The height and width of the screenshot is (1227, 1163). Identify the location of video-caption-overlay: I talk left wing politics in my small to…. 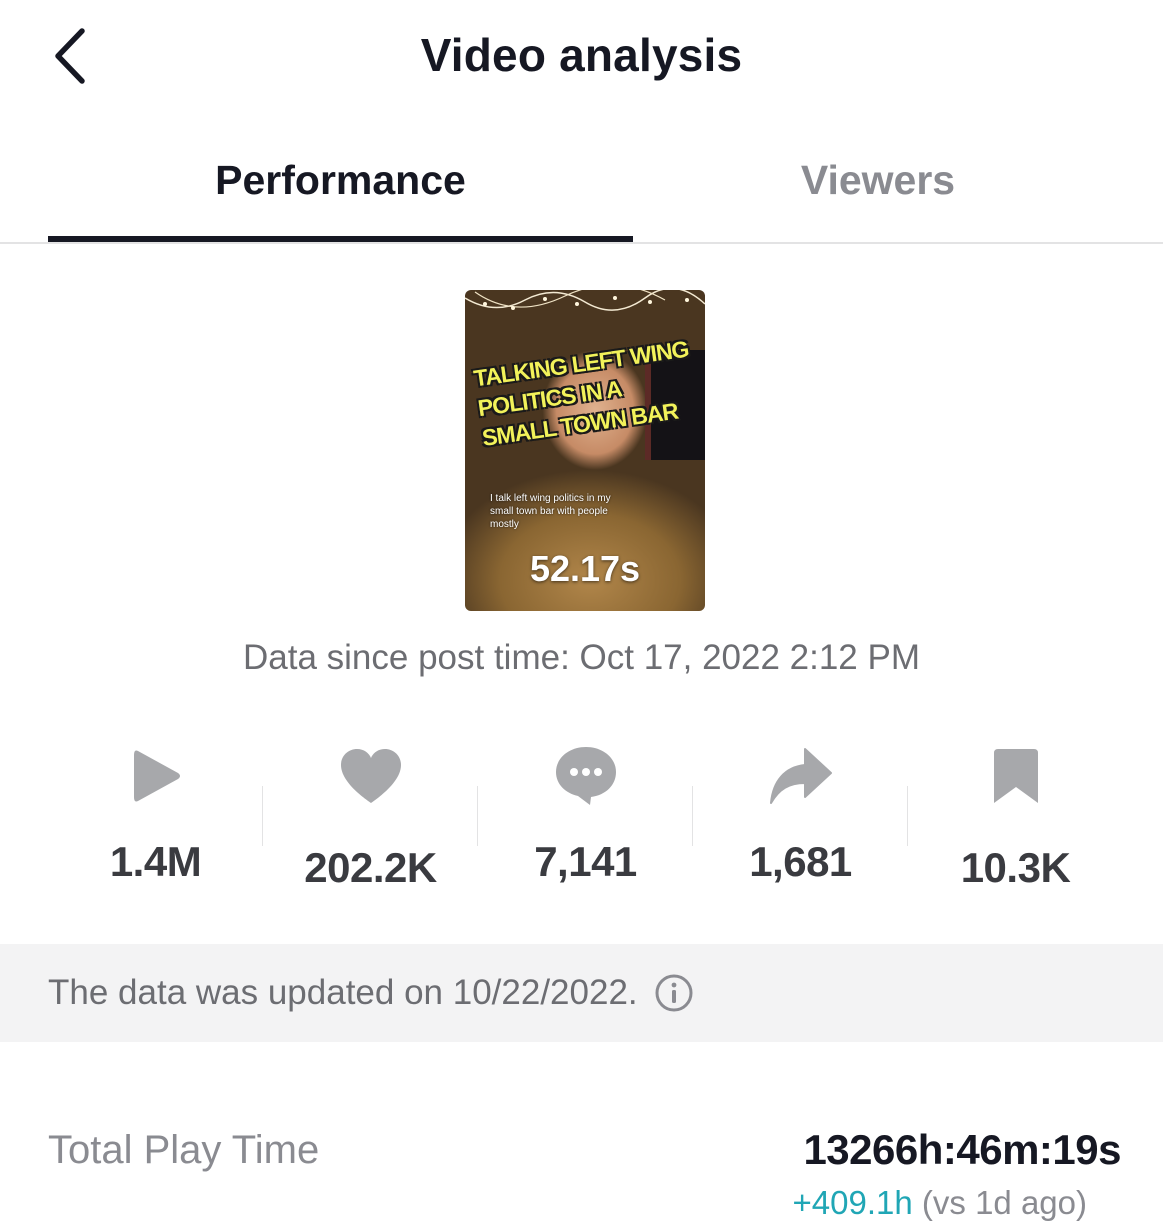
(550, 511).